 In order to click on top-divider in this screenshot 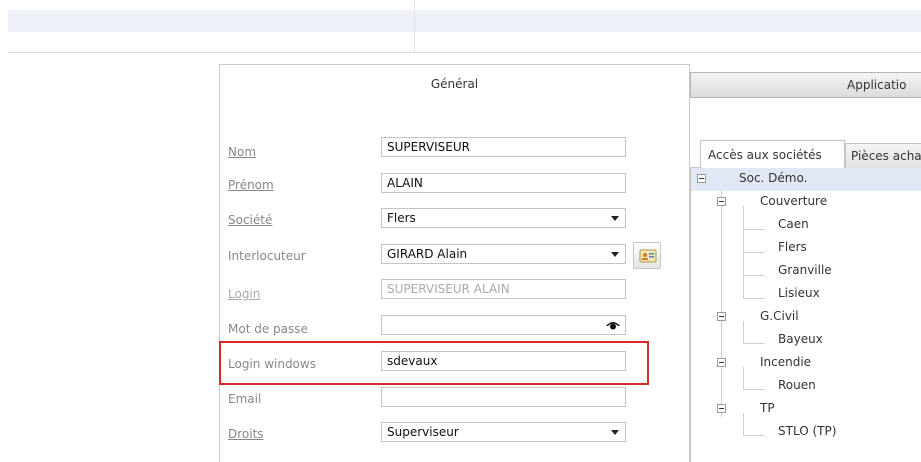, I will do `click(414, 26)`.